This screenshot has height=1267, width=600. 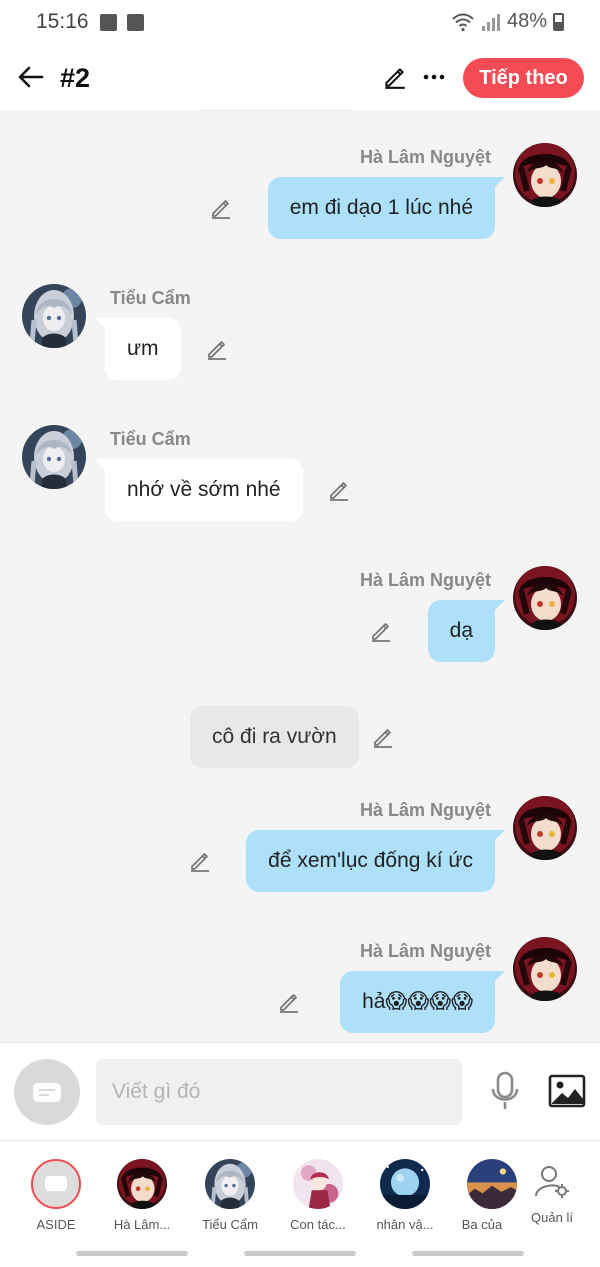 What do you see at coordinates (505, 1091) in the screenshot?
I see `microphone-icon` at bounding box center [505, 1091].